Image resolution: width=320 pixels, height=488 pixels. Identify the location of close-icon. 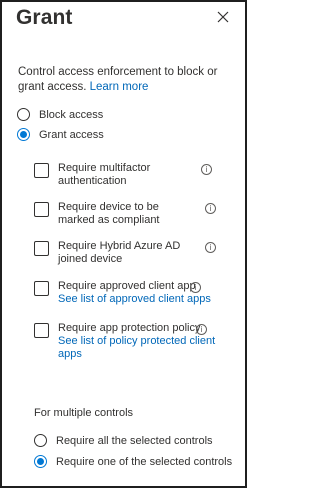
(223, 17).